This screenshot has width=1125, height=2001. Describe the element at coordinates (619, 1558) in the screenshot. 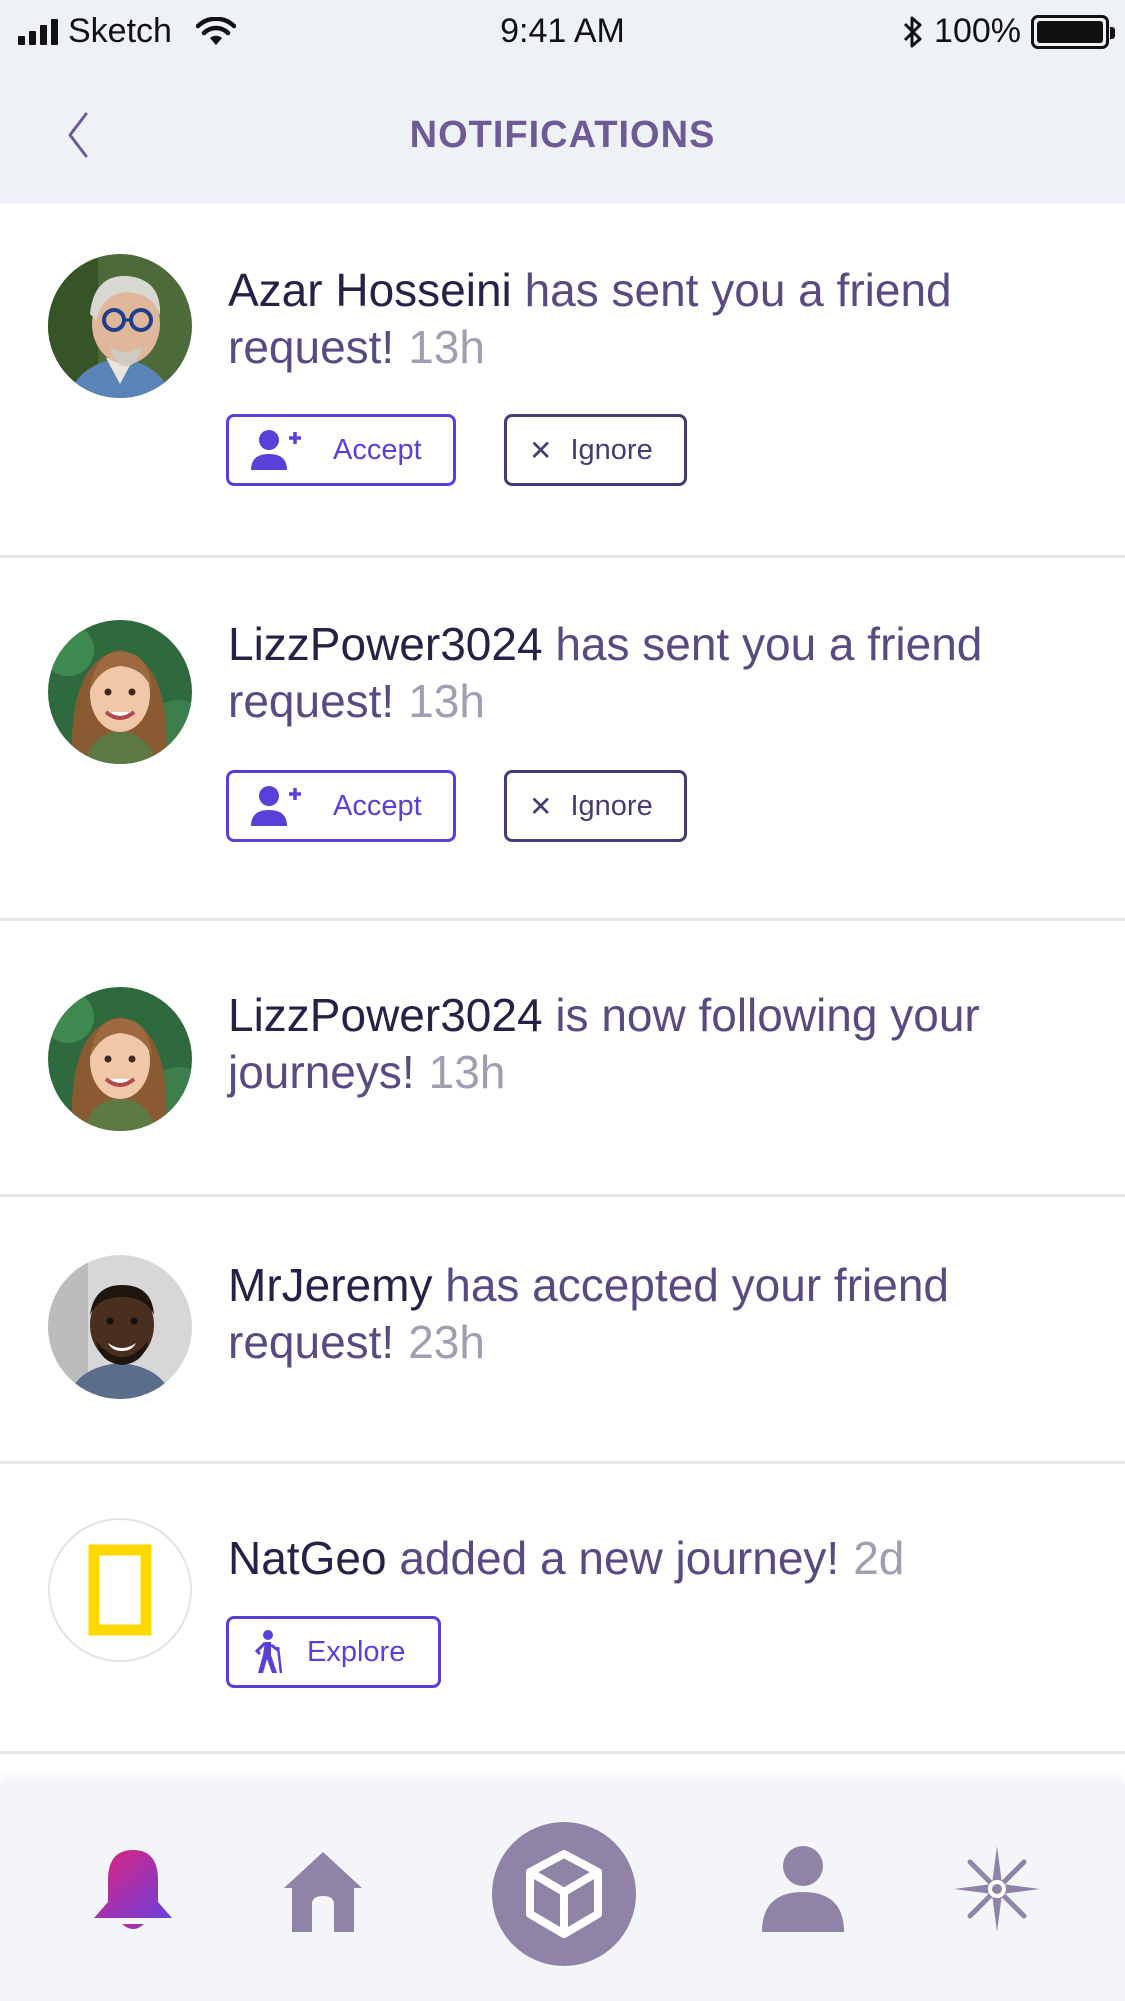

I see `notification-message: added a new journey!` at that location.